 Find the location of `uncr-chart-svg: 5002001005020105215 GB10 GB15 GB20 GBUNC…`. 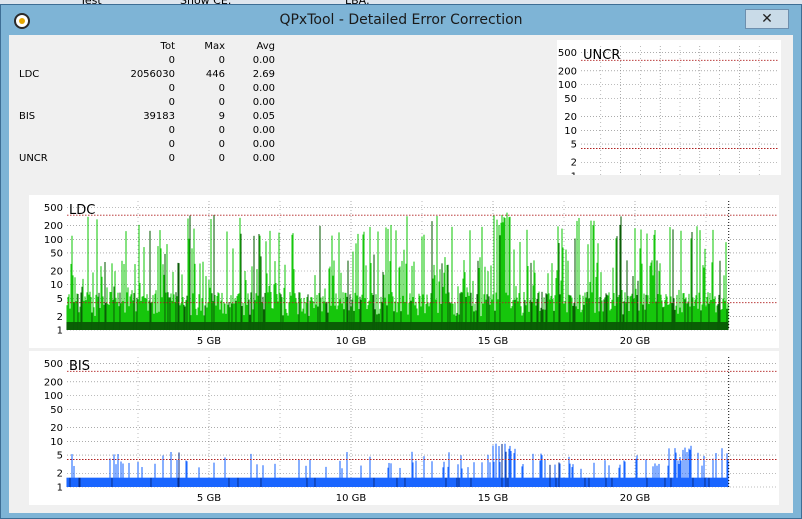

uncr-chart-svg: 5002001005020105215 GB10 GB15 GB20 GBUNC… is located at coordinates (668, 111).